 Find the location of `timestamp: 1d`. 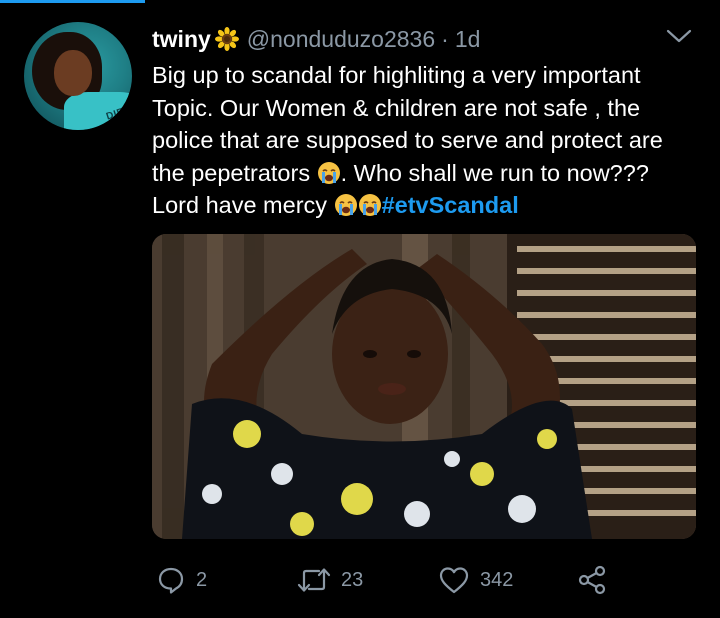

timestamp: 1d is located at coordinates (468, 39).